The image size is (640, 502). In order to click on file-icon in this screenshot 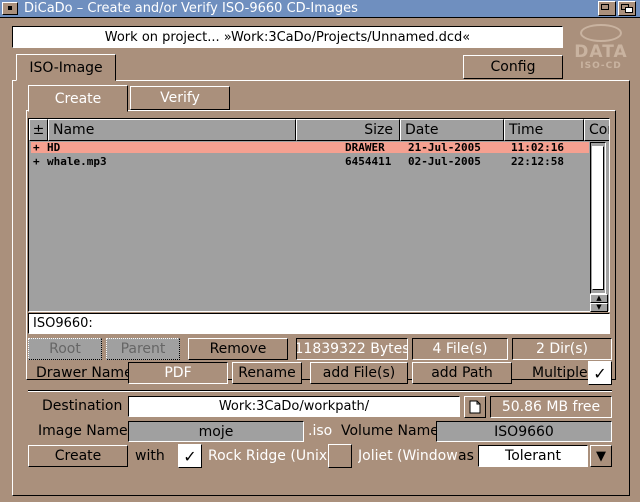, I will do `click(475, 407)`.